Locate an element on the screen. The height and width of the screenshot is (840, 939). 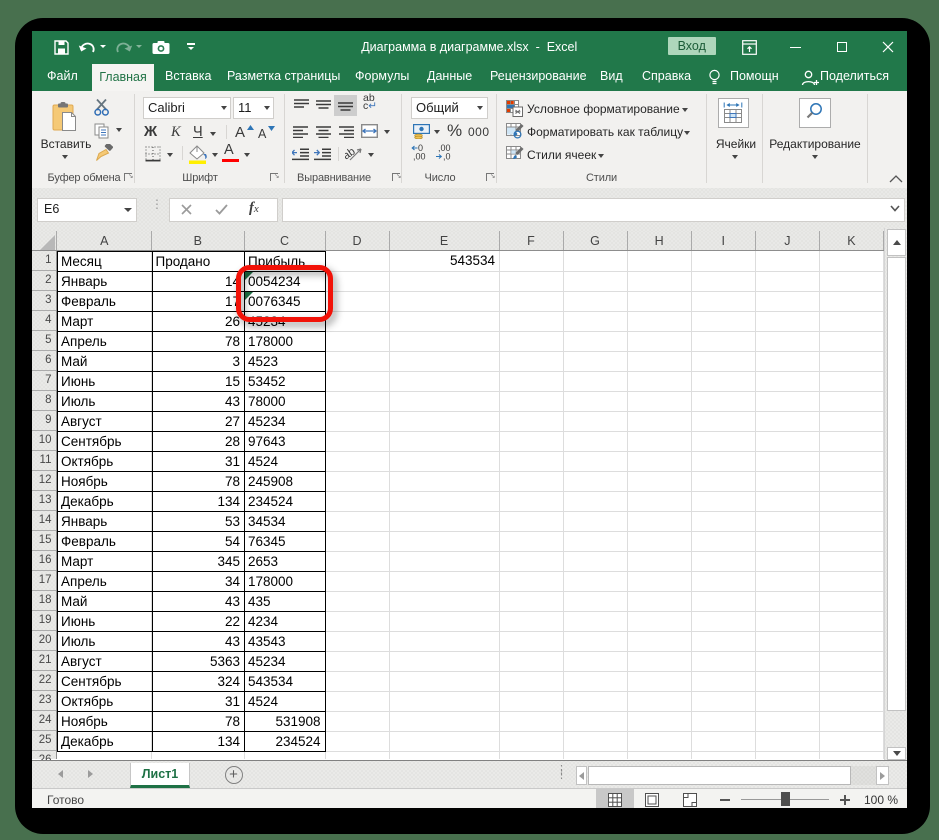
svg-text: ,0 is located at coordinates (447, 156).